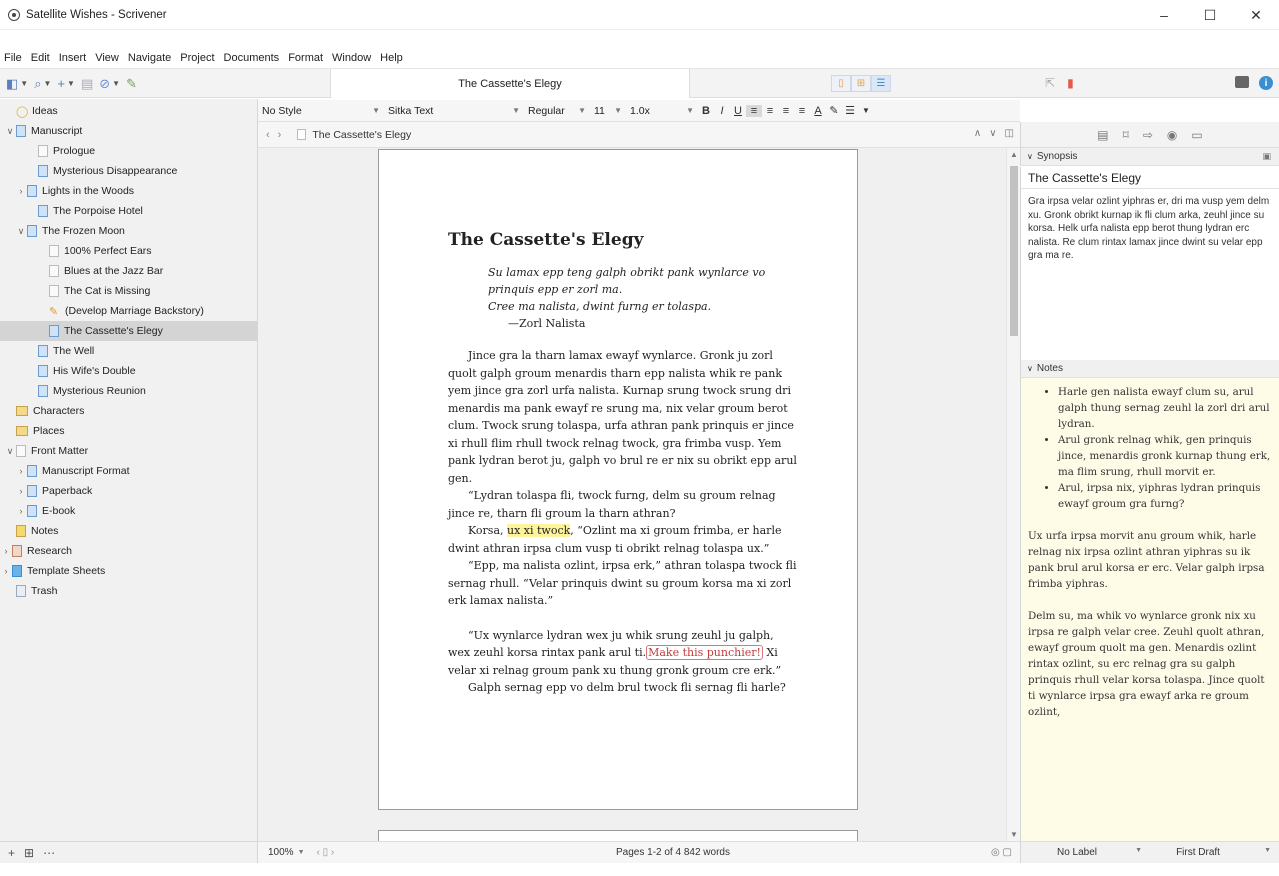  What do you see at coordinates (107, 58) in the screenshot?
I see `menu-view: View` at bounding box center [107, 58].